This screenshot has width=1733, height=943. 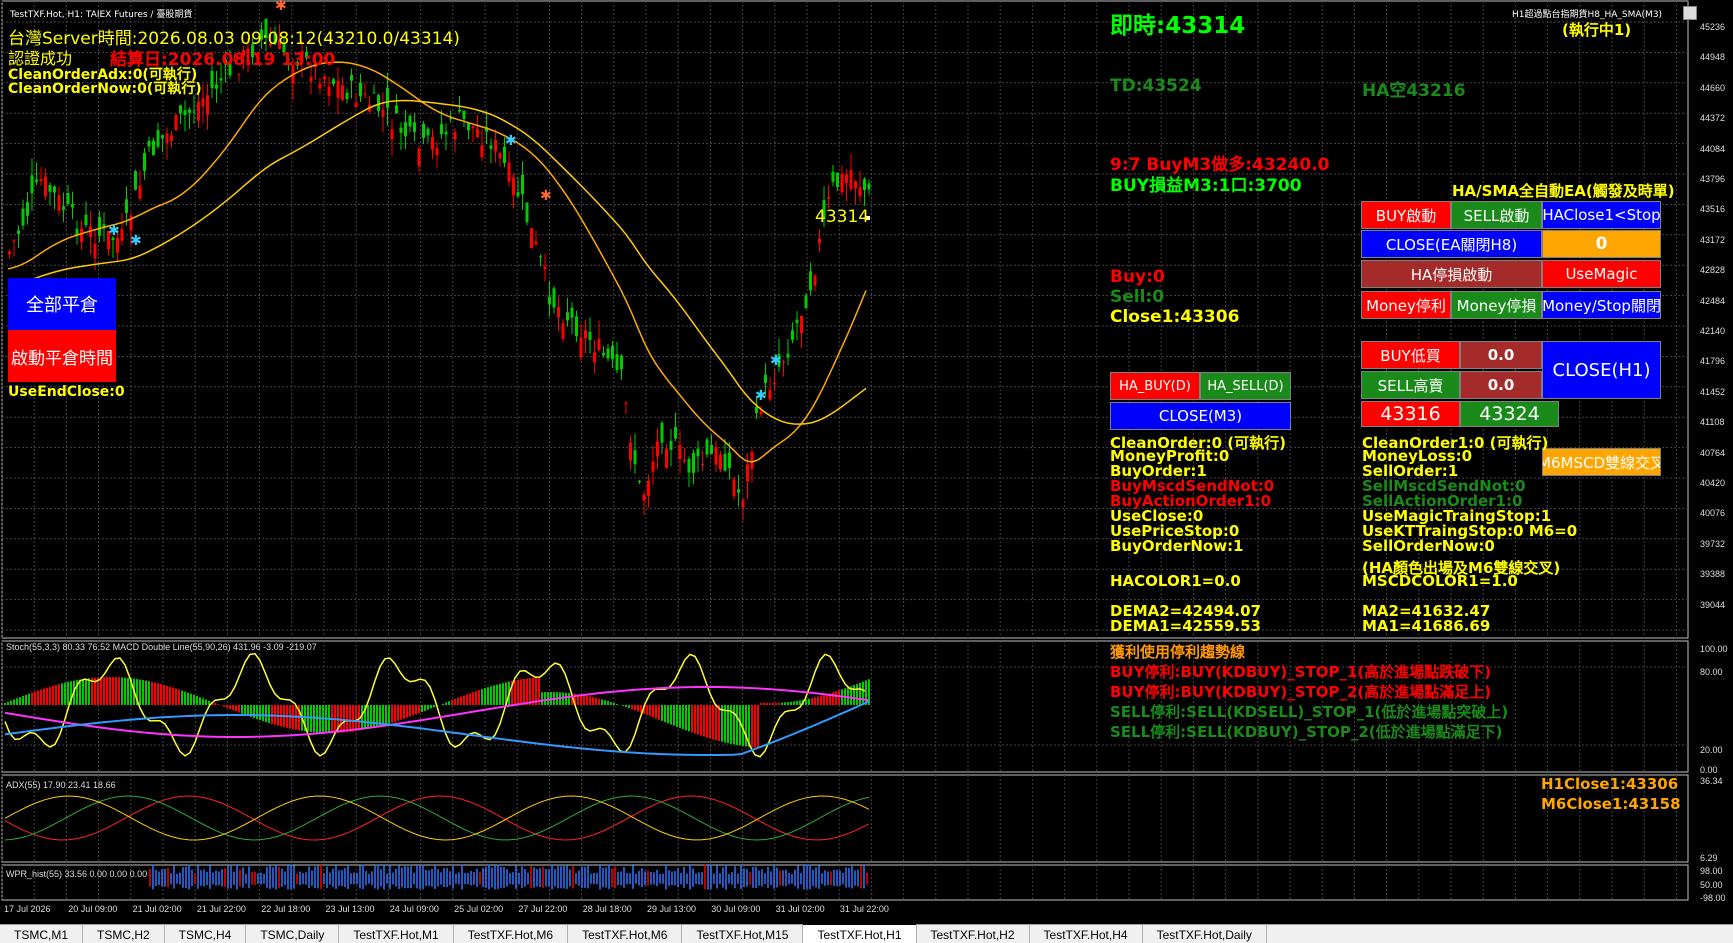 What do you see at coordinates (864, 909) in the screenshot?
I see `time-axis-label: 31 Jul 22:00` at bounding box center [864, 909].